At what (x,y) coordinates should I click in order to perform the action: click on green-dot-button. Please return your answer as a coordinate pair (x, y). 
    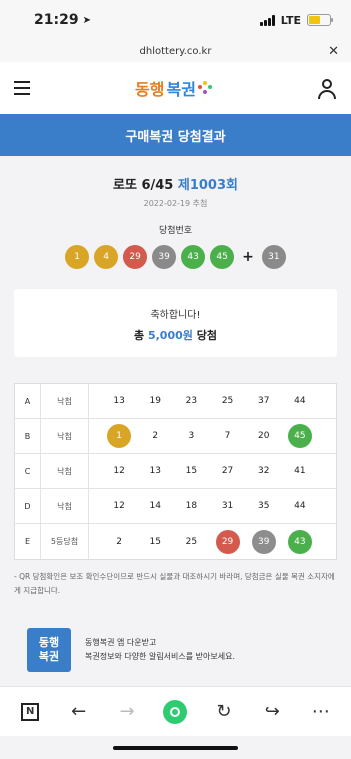
    Looking at the image, I should click on (175, 712).